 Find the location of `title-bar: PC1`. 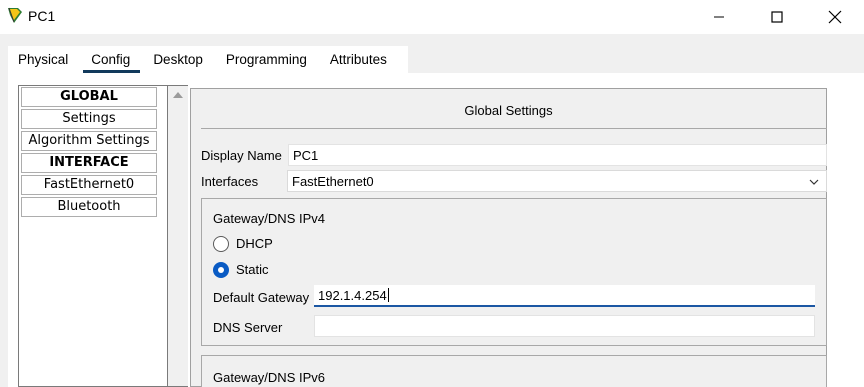

title-bar: PC1 is located at coordinates (432, 17).